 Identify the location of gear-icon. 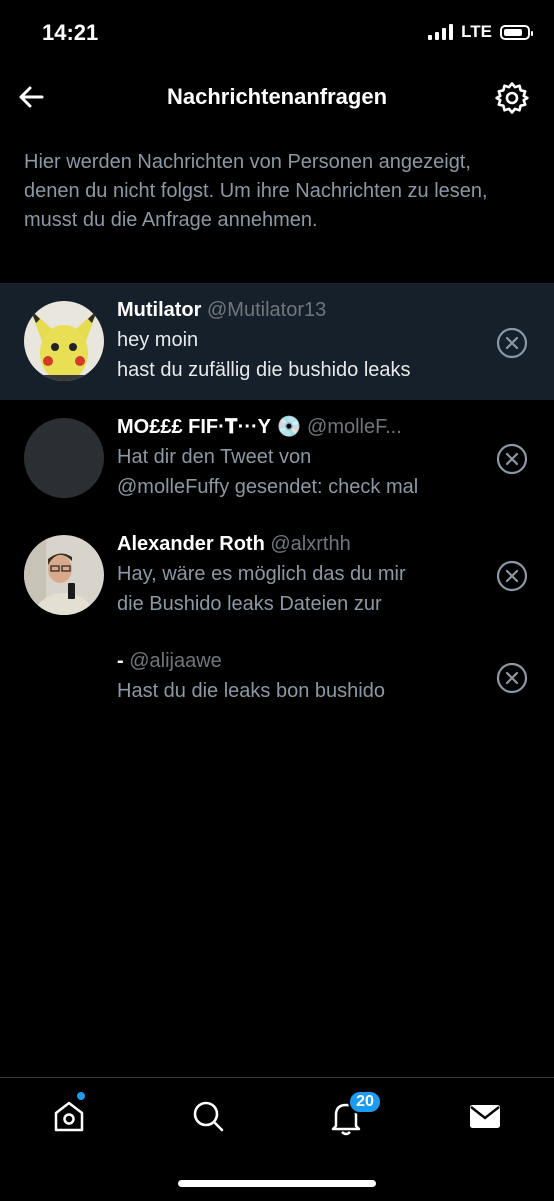
(512, 98).